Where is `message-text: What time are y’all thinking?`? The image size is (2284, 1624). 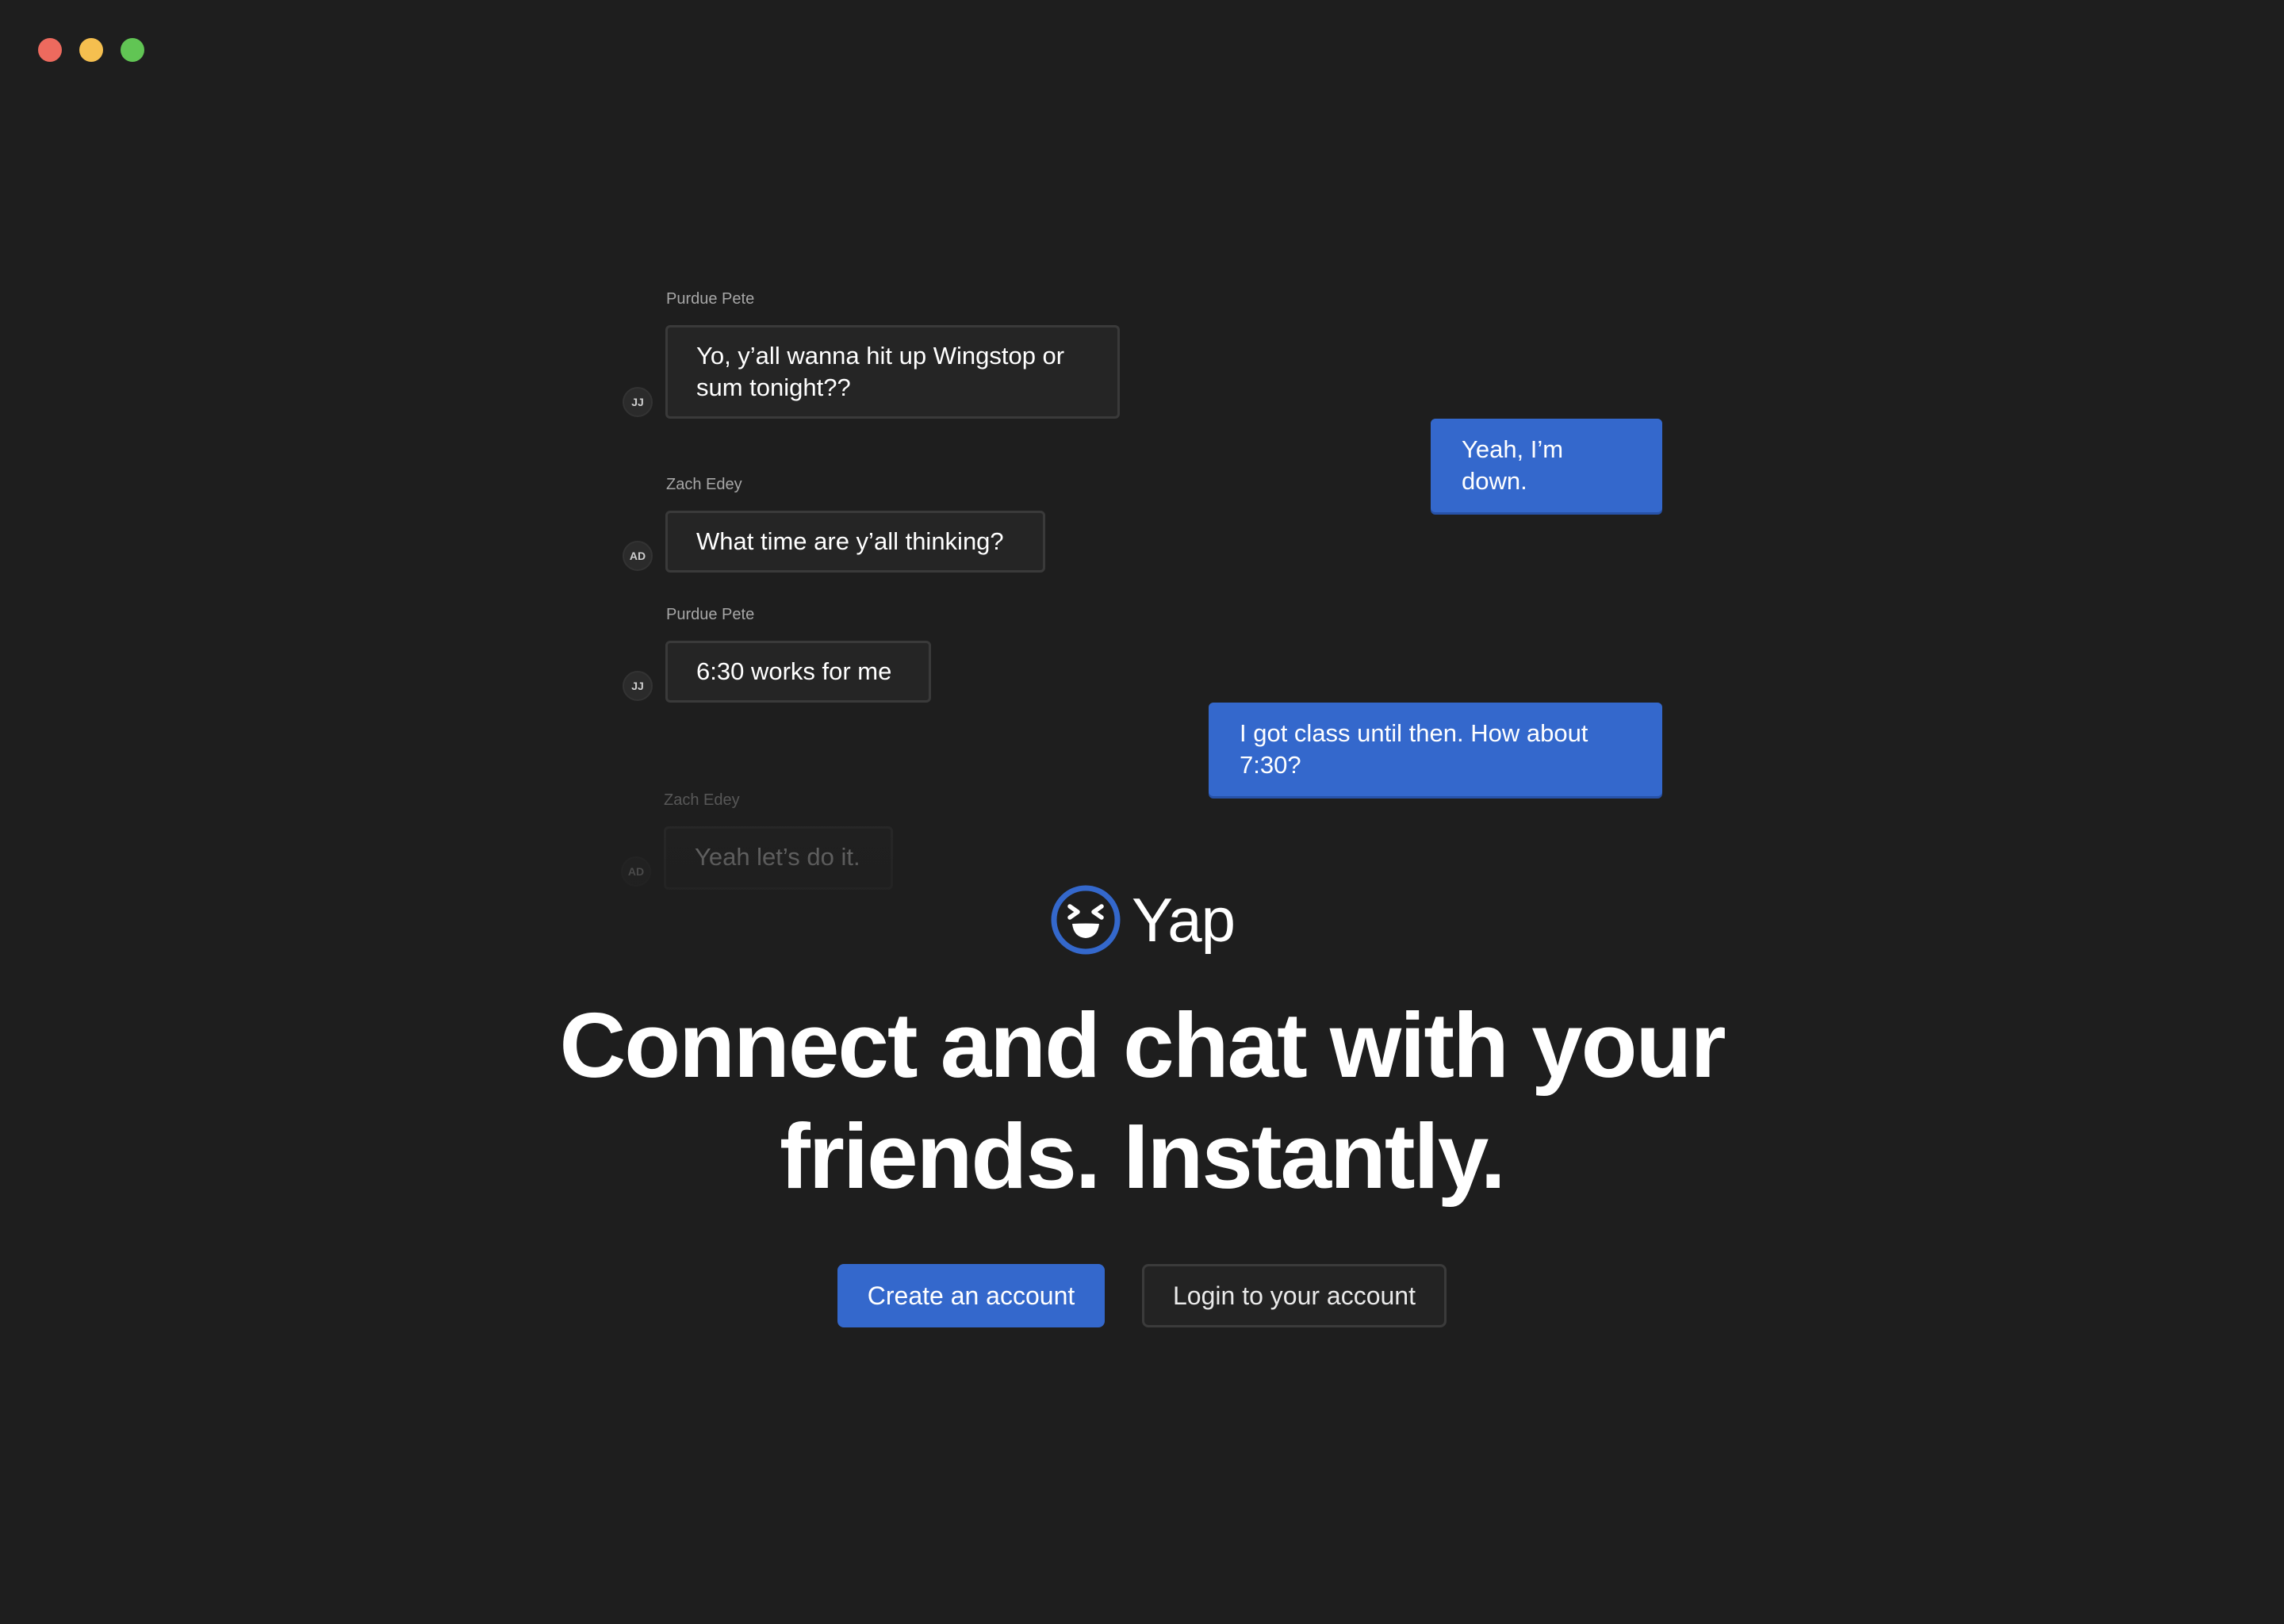 message-text: What time are y’all thinking? is located at coordinates (850, 541).